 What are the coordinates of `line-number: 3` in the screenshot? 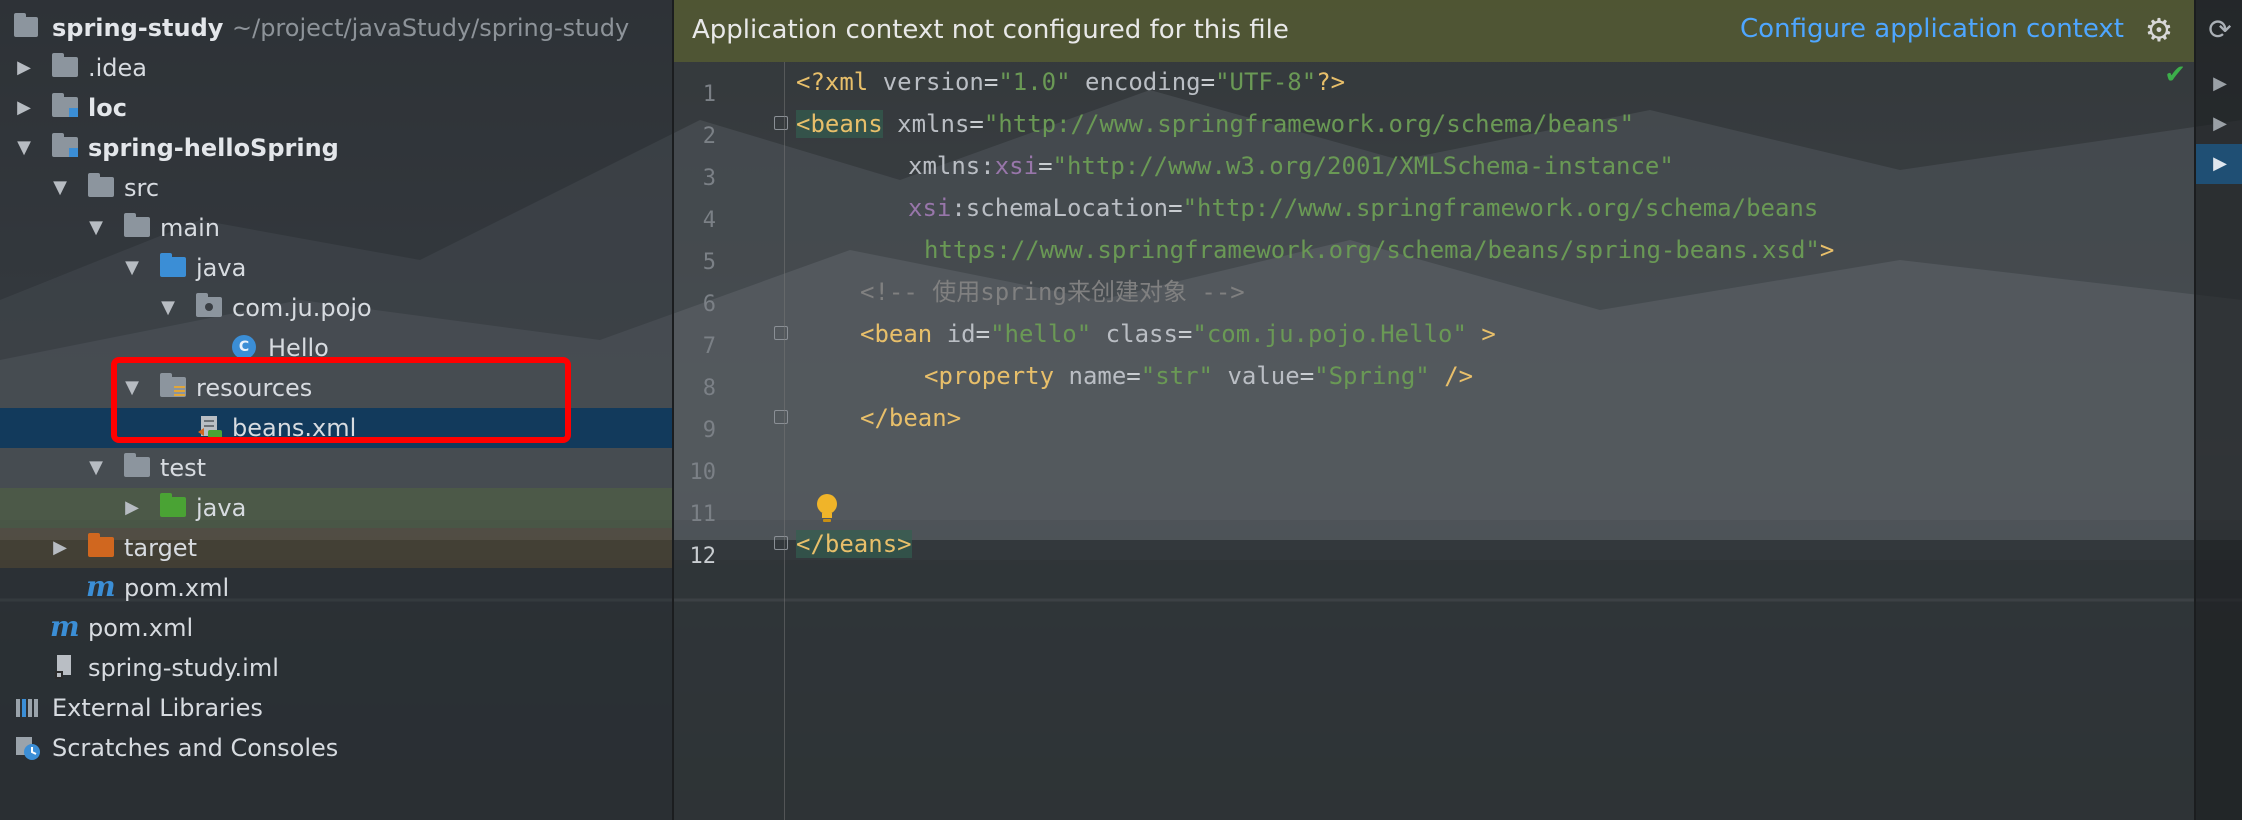 It's located at (709, 178).